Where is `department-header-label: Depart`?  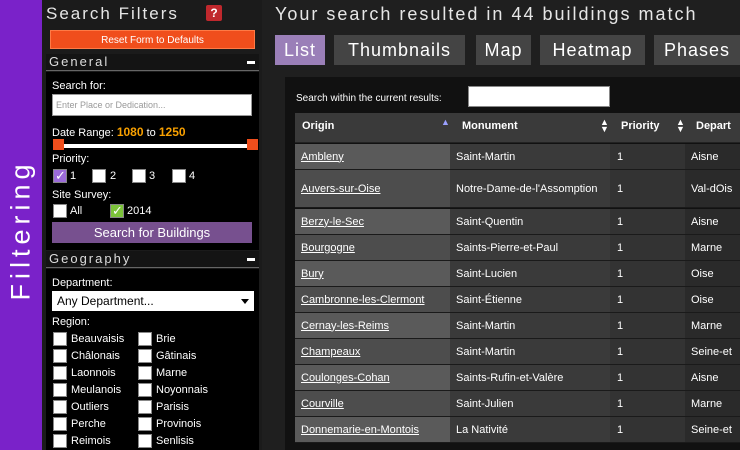 department-header-label: Depart is located at coordinates (713, 126).